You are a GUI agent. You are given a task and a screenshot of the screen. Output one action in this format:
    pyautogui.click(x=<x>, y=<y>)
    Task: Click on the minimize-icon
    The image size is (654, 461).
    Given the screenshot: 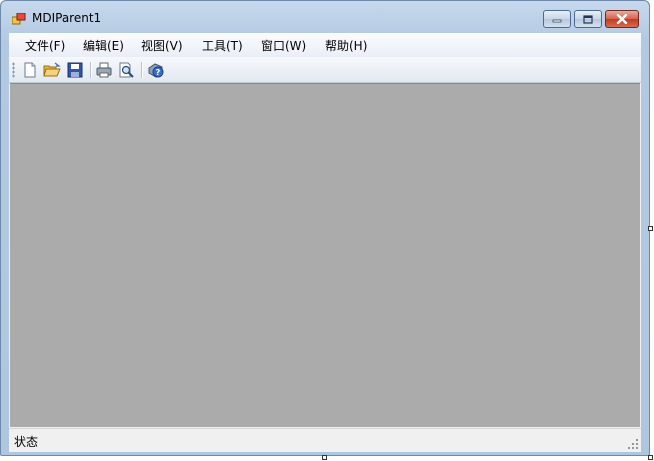 What is the action you would take?
    pyautogui.click(x=557, y=21)
    